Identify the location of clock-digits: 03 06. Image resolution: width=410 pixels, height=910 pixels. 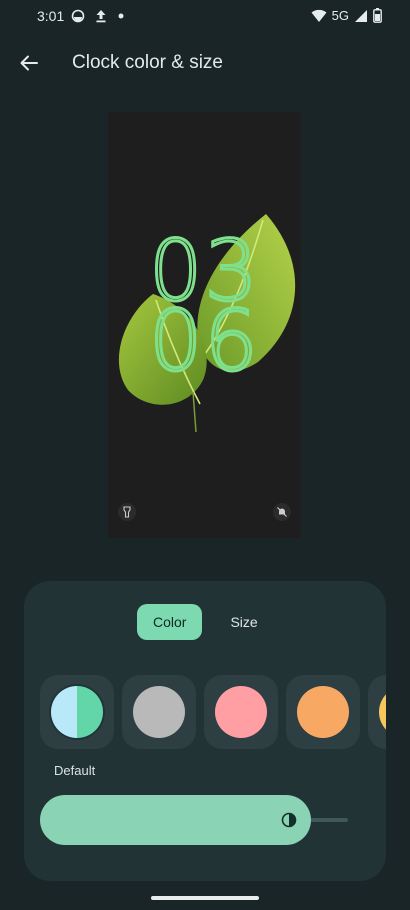
(204, 309).